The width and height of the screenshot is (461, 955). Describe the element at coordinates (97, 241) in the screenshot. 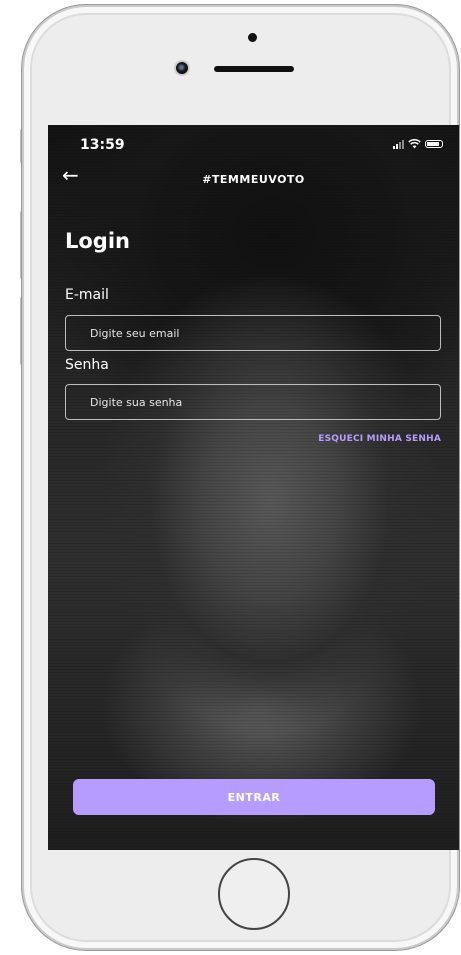

I see `page-title: Login` at that location.